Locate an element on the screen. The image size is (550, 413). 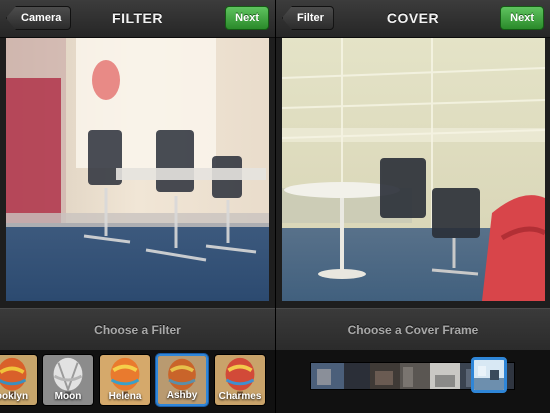
filter-label: ooklyn is located at coordinates (14, 396).